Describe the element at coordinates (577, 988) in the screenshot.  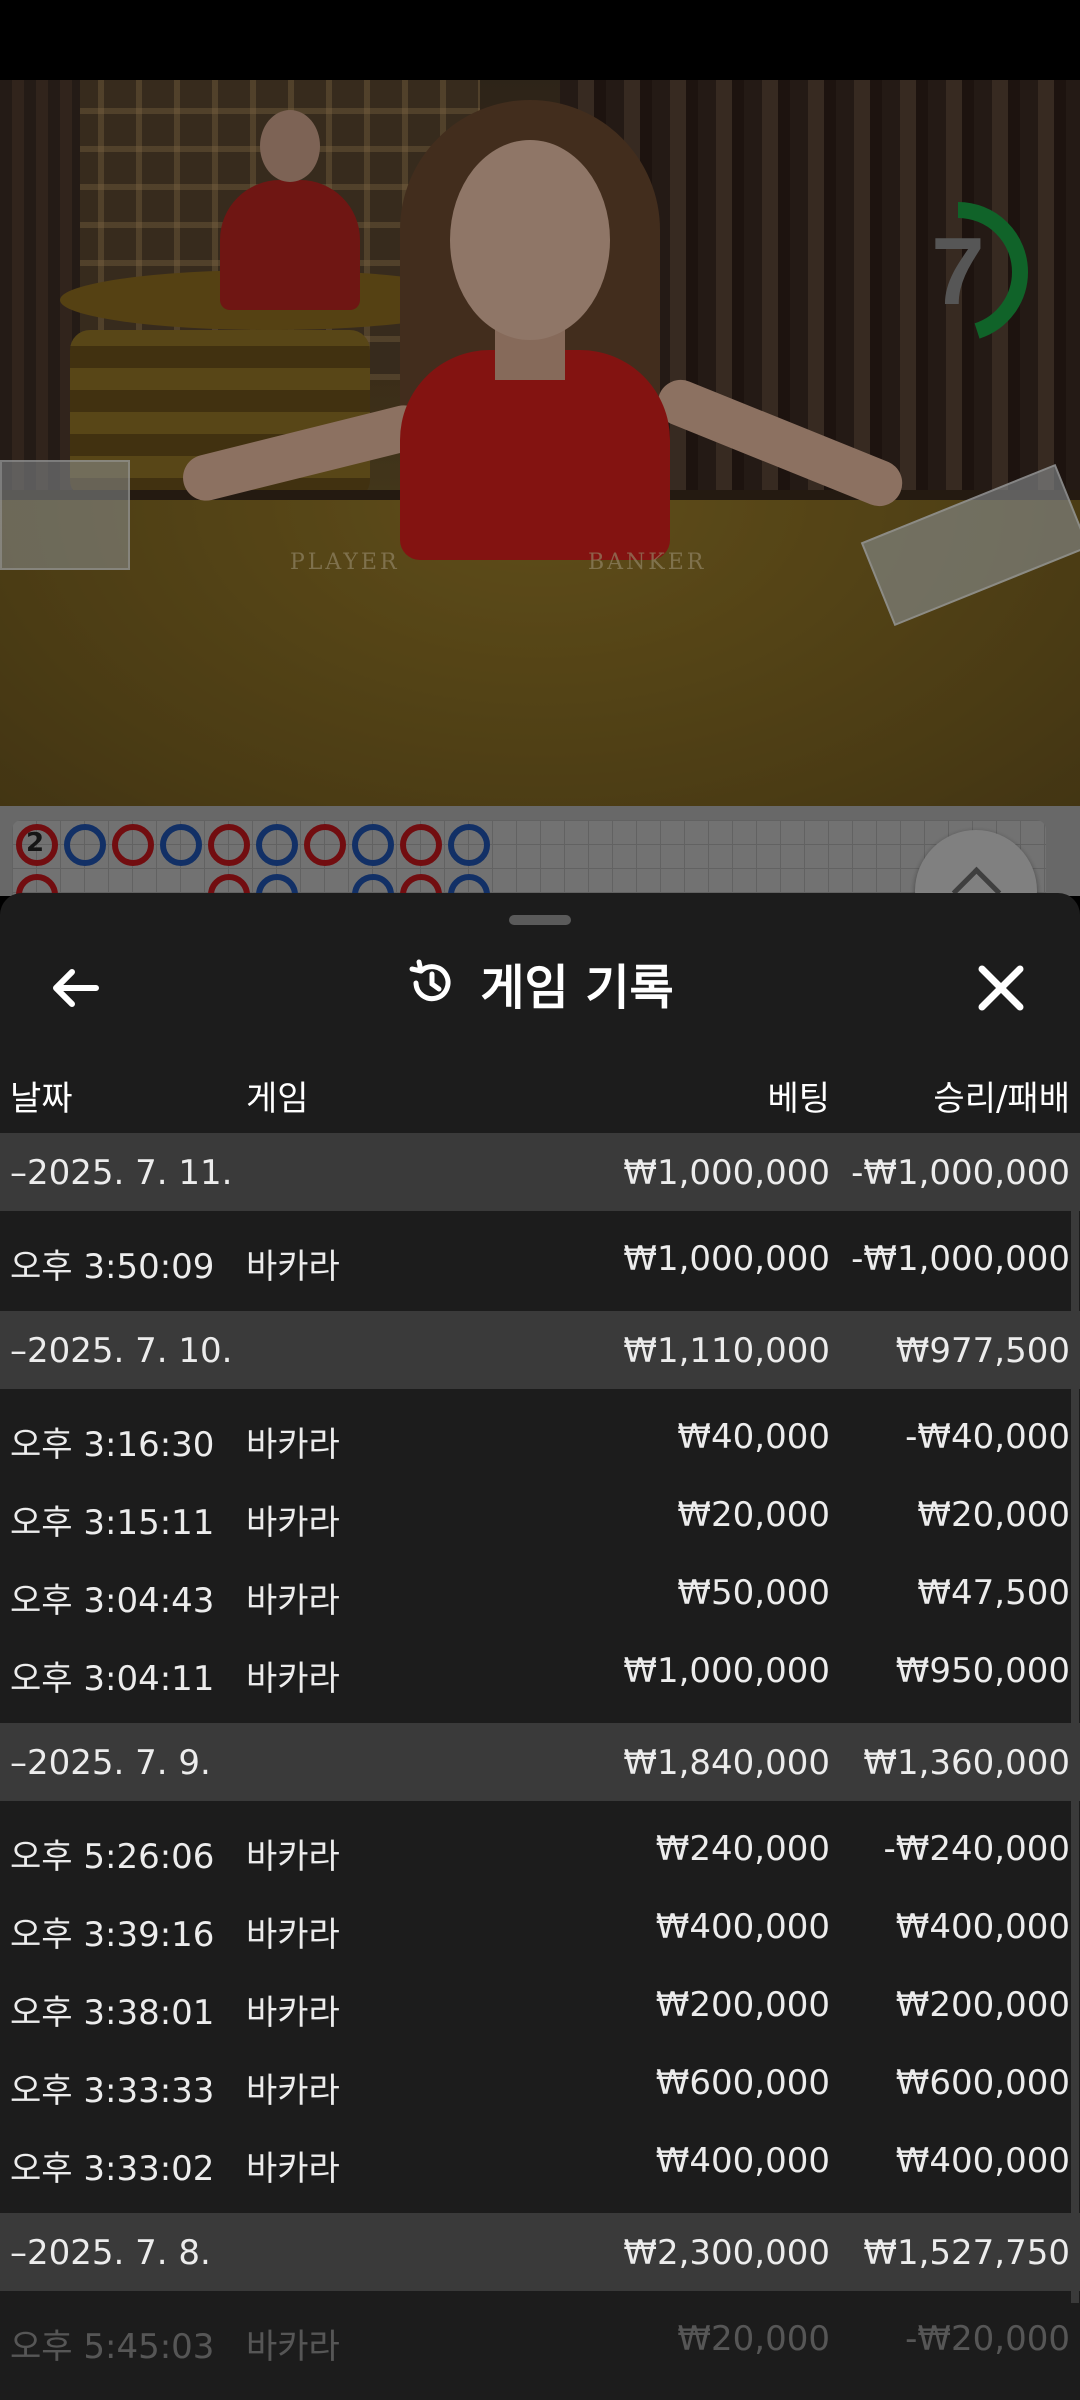
I see `sheet-title: 게임 기록` at that location.